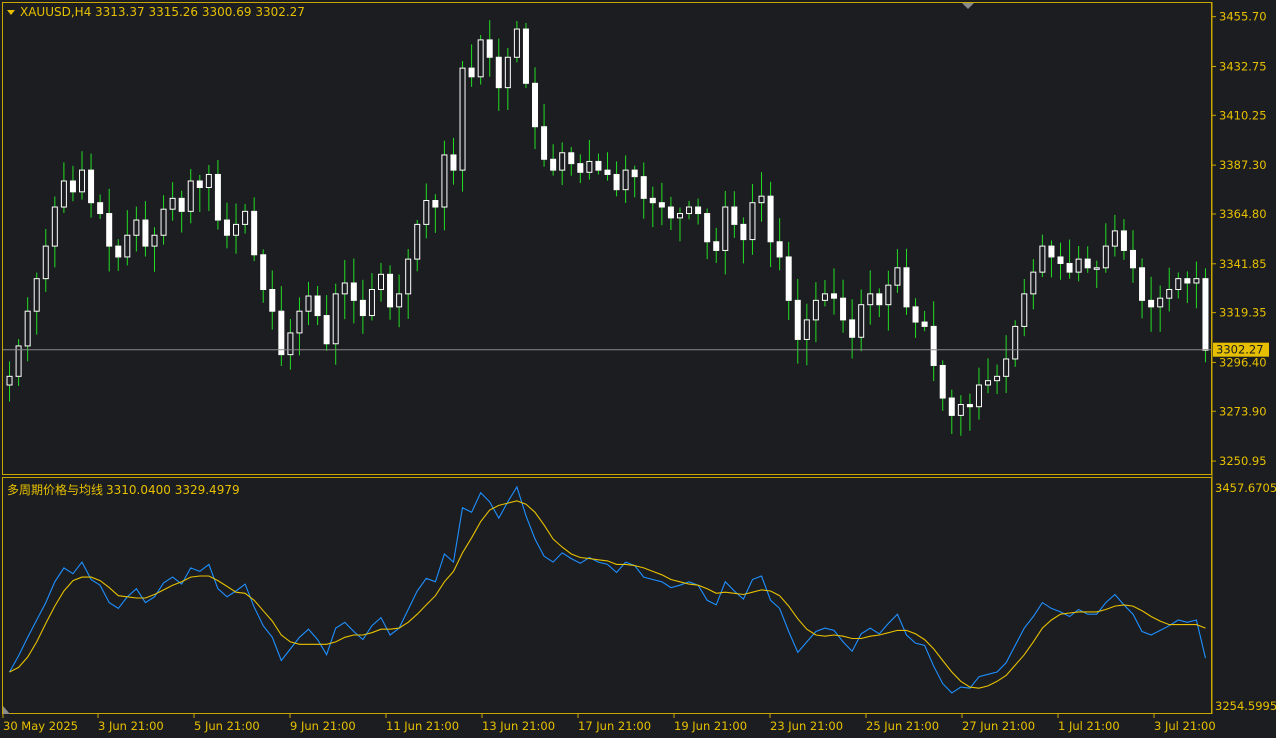 The width and height of the screenshot is (1276, 738). What do you see at coordinates (131, 726) in the screenshot?
I see `time-tick-label: 3 Jun 21:00` at bounding box center [131, 726].